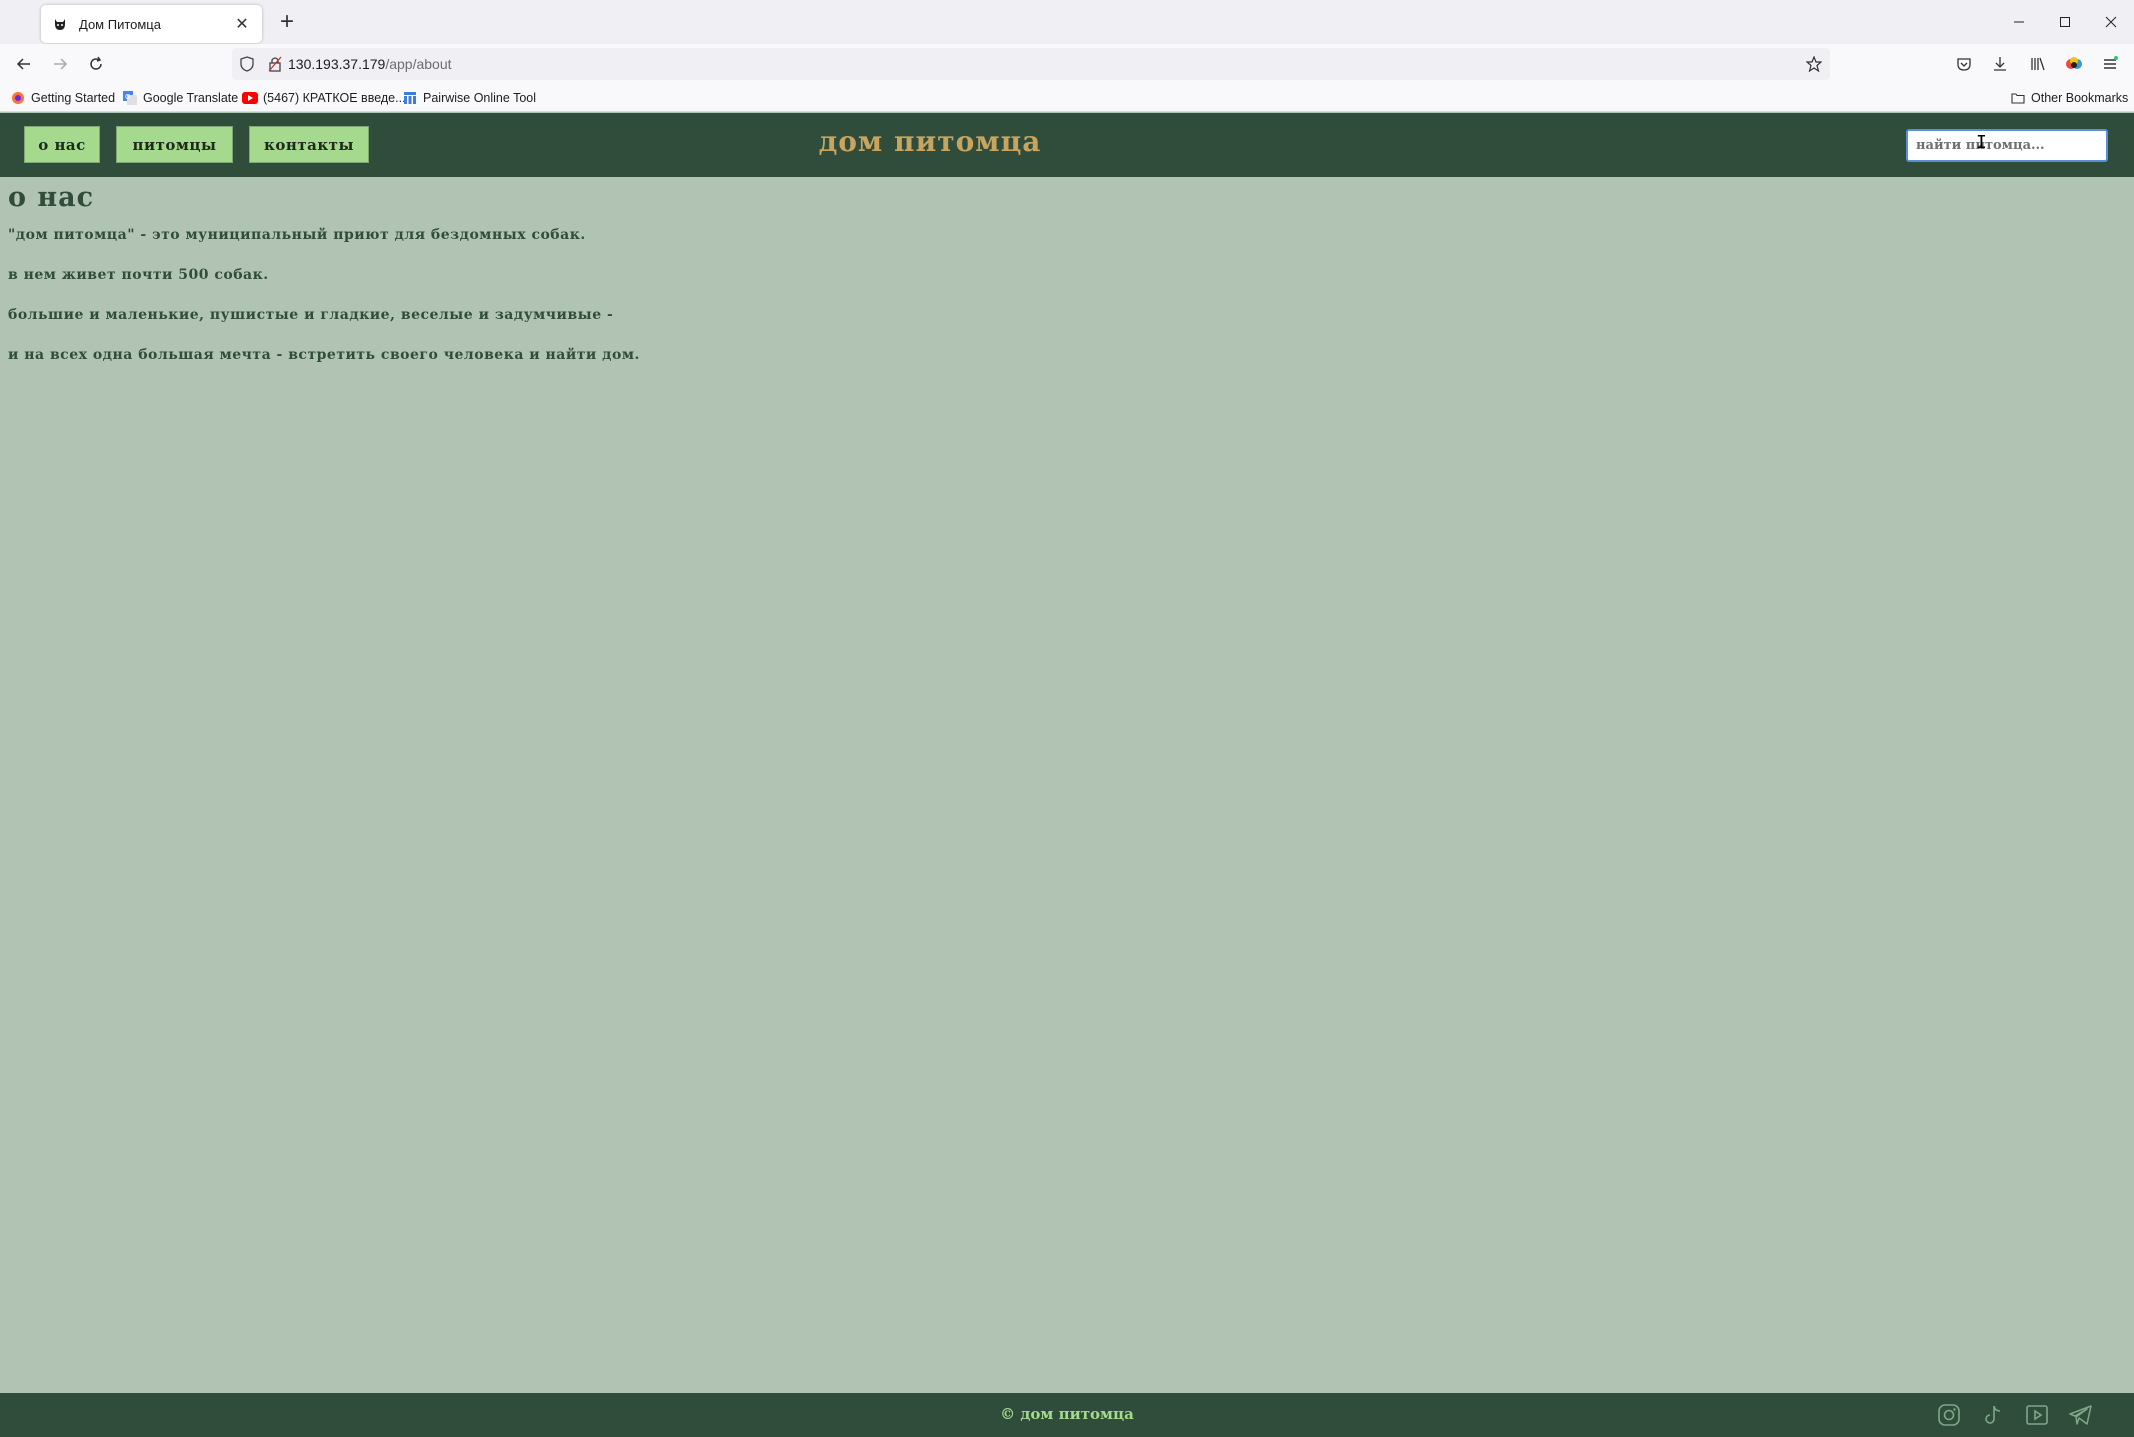 The image size is (2134, 1437). Describe the element at coordinates (247, 64) in the screenshot. I see `shield-icon` at that location.